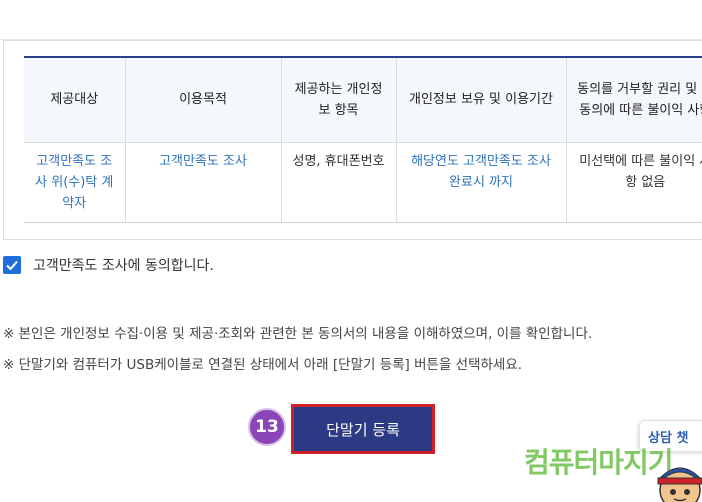 Image resolution: width=702 pixels, height=502 pixels. What do you see at coordinates (75, 182) in the screenshot?
I see `cell-recipient: 고객만족도 조사 위(수)탁 계약자` at bounding box center [75, 182].